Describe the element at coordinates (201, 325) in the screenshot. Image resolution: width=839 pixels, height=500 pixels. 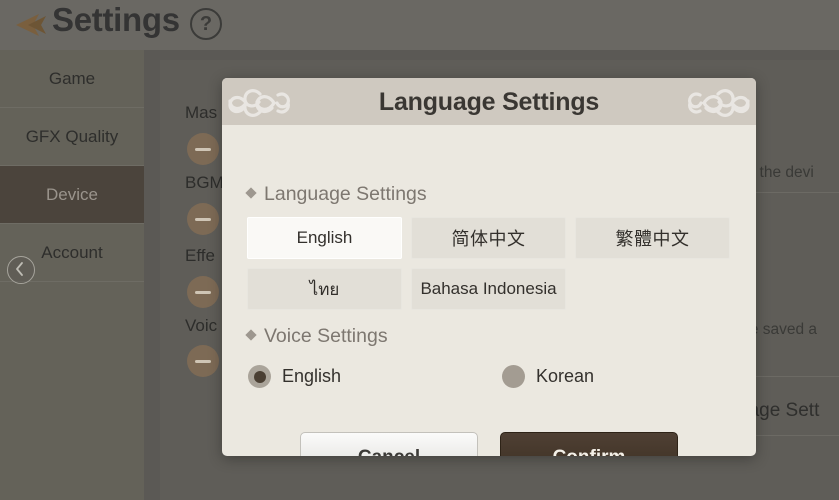
I see `bg-slider-label: Voic` at that location.